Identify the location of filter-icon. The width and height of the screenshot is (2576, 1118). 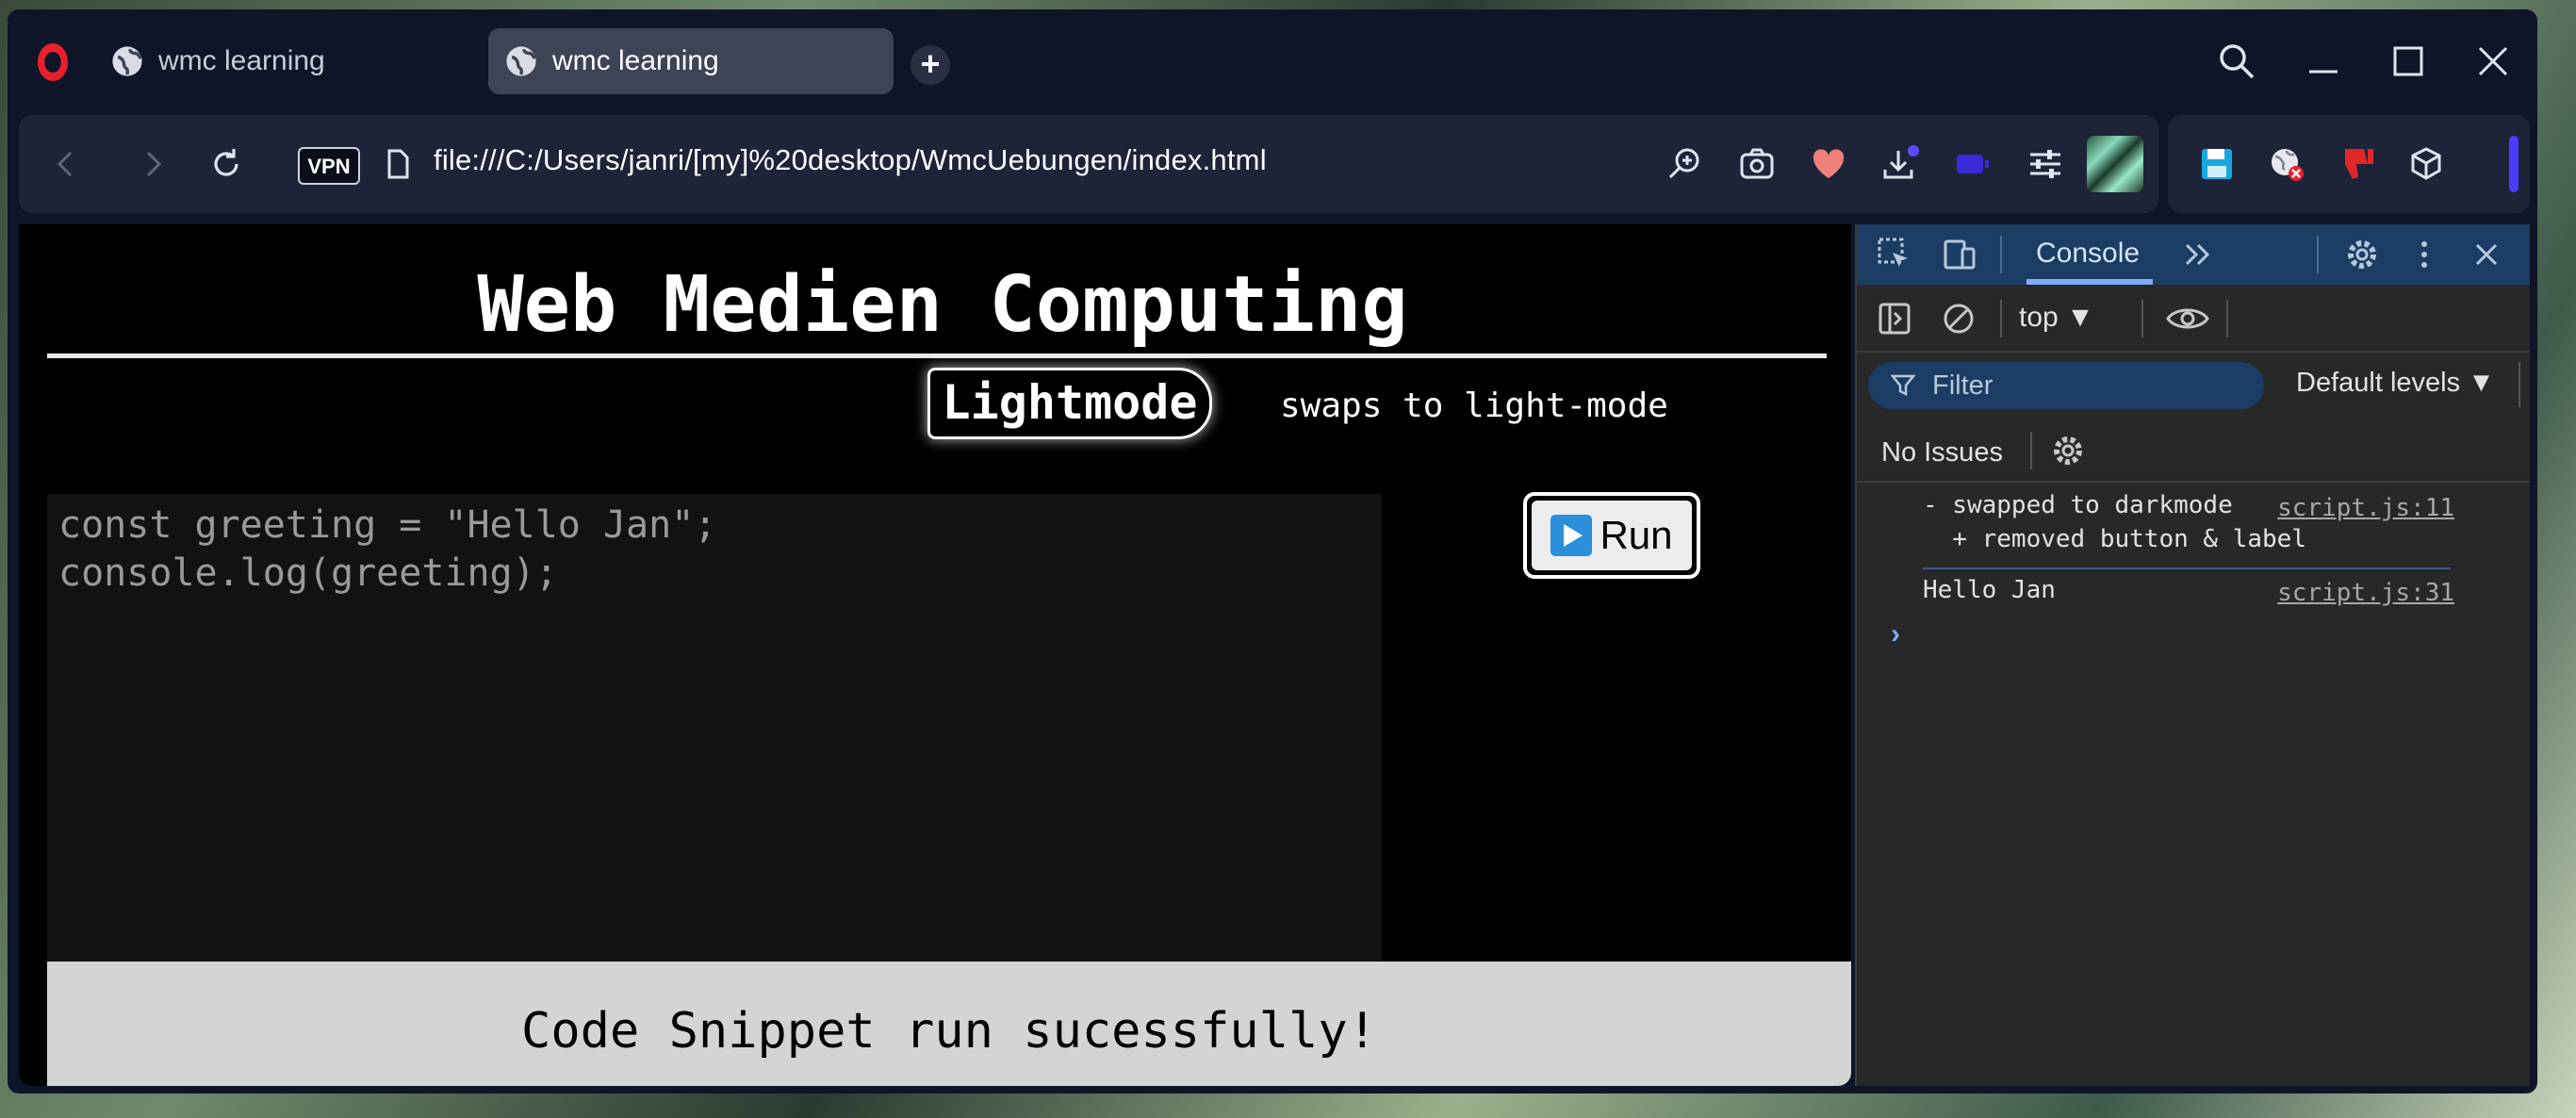
(1903, 385).